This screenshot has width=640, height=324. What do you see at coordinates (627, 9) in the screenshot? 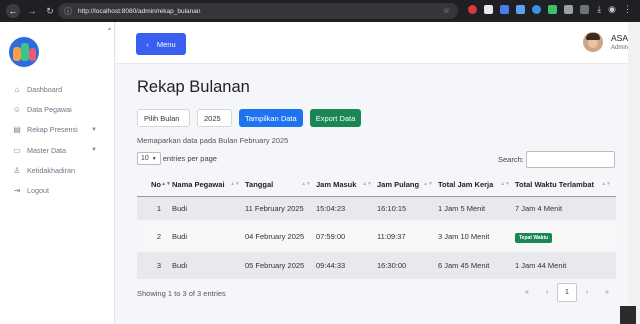
I see `more-menu-icon: ⋮` at bounding box center [627, 9].